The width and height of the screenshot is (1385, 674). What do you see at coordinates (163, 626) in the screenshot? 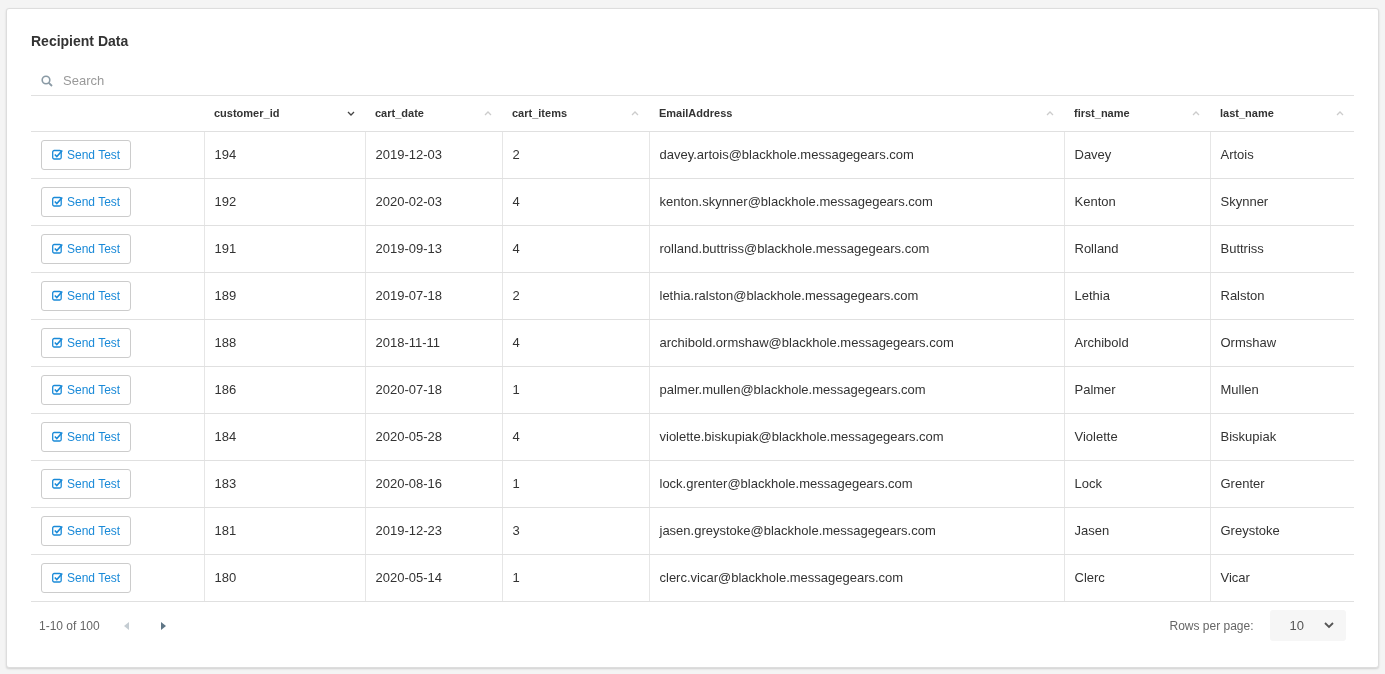
I see `triangle-right-icon` at bounding box center [163, 626].